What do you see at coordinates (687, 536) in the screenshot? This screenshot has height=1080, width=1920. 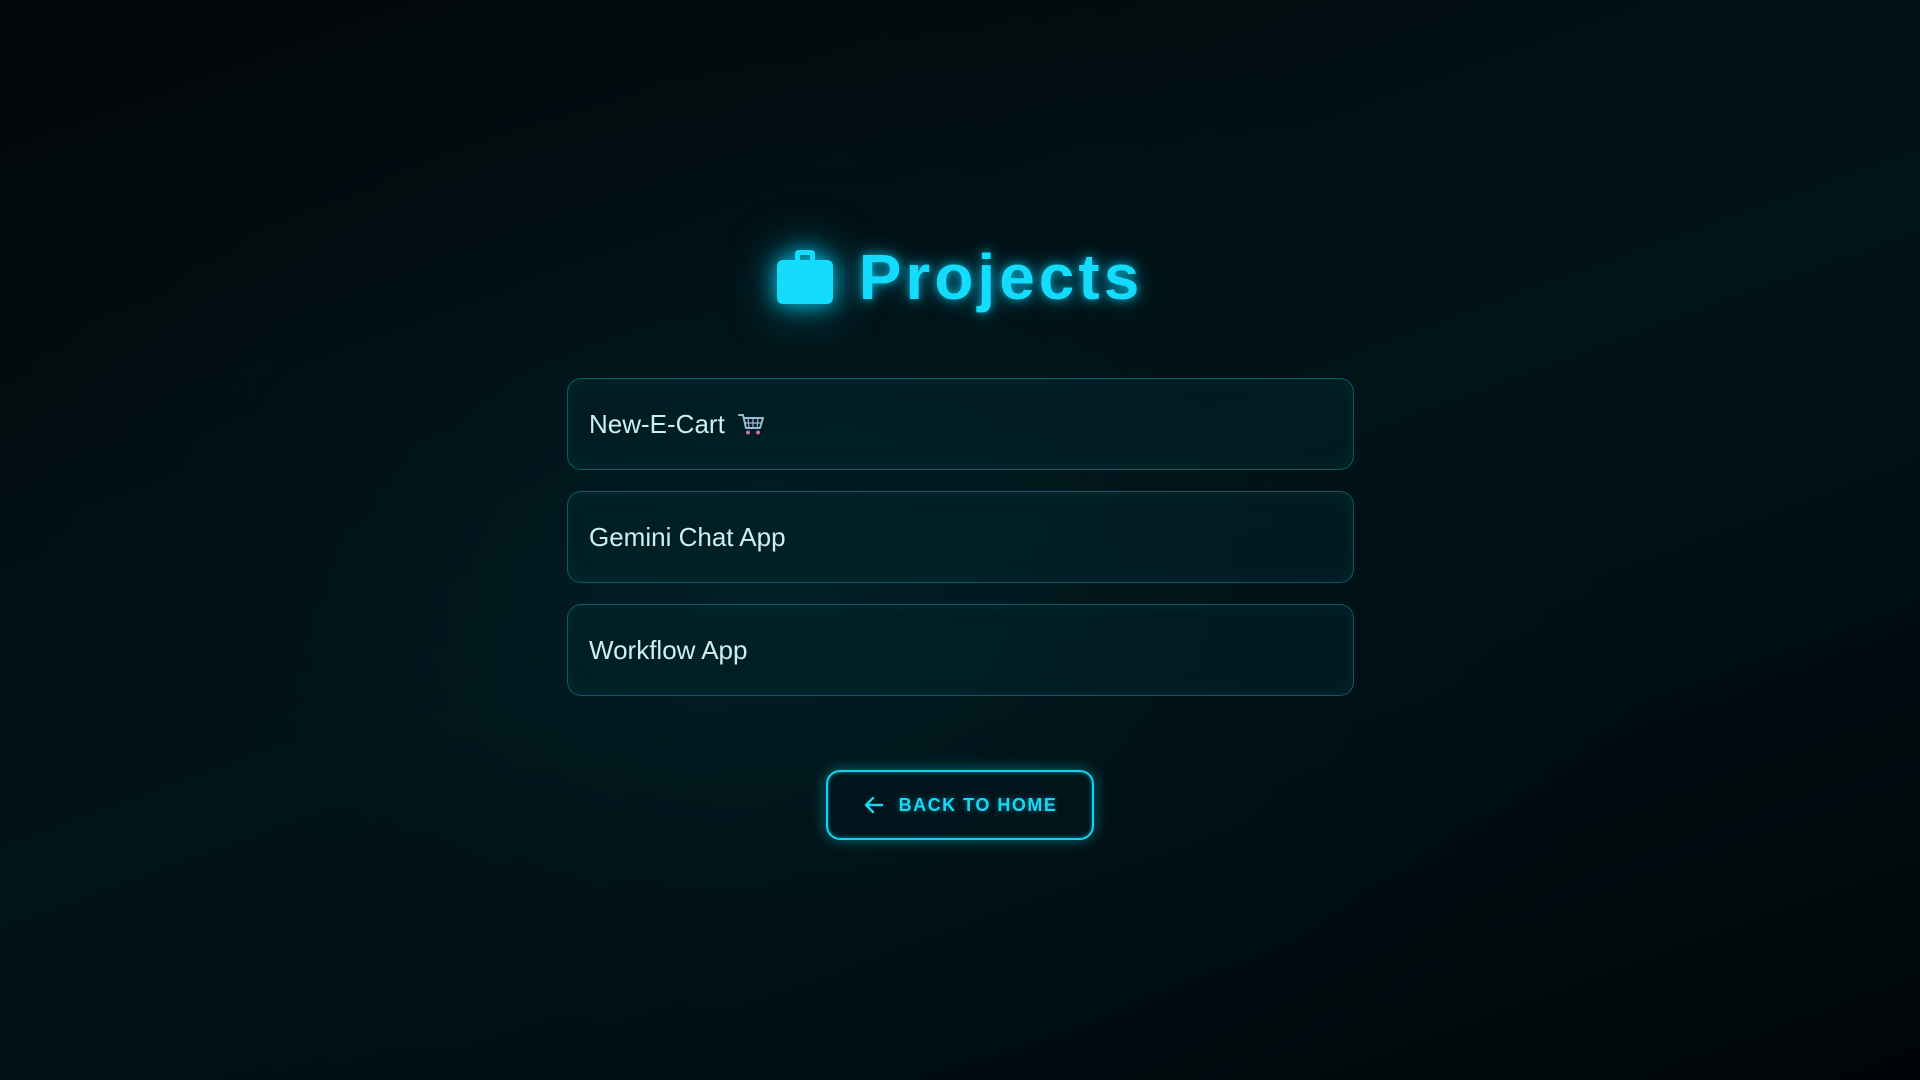 I see `project-name: Gemini Chat App` at bounding box center [687, 536].